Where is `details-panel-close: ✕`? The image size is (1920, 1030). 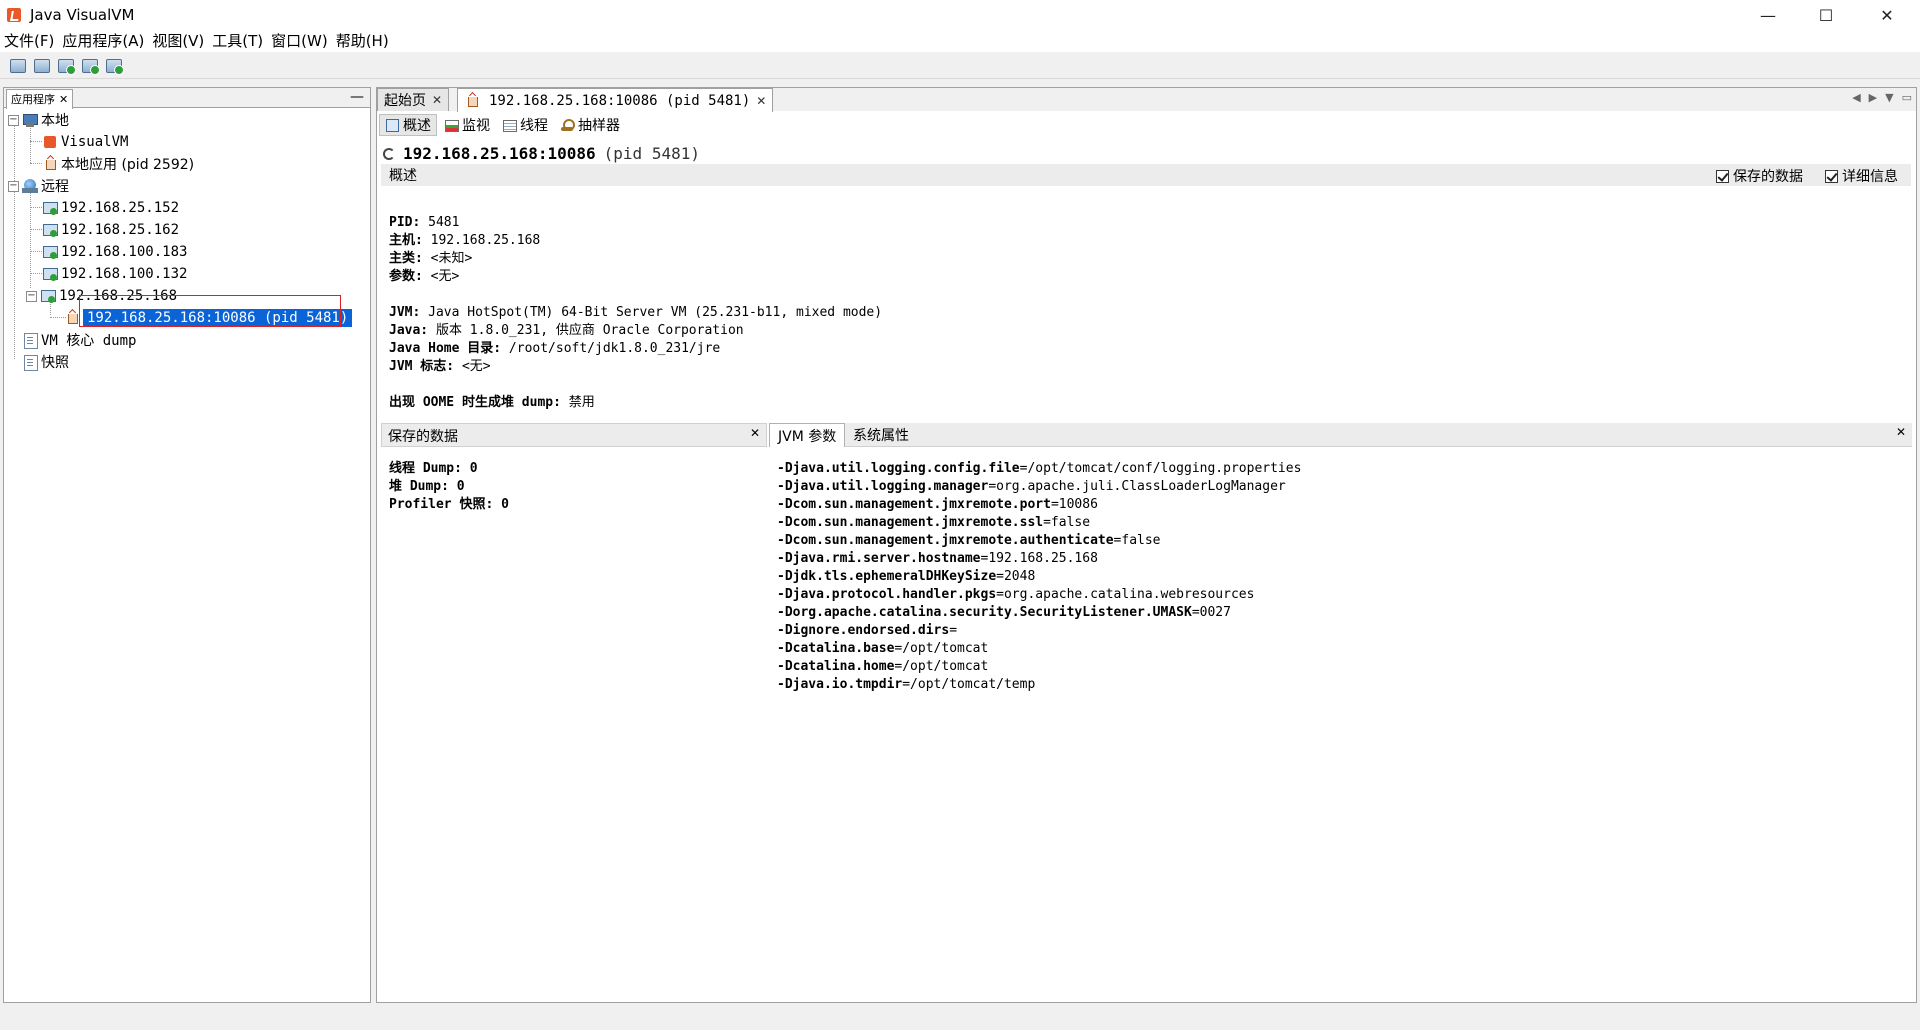 details-panel-close: ✕ is located at coordinates (1901, 432).